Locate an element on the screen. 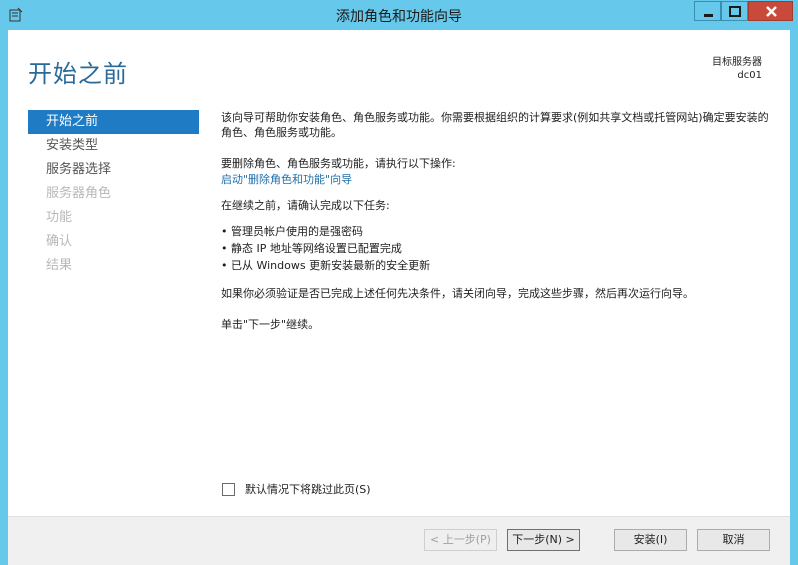 The image size is (798, 565). skip-page-label: 默认情况下将跳过此页(S) is located at coordinates (308, 489).